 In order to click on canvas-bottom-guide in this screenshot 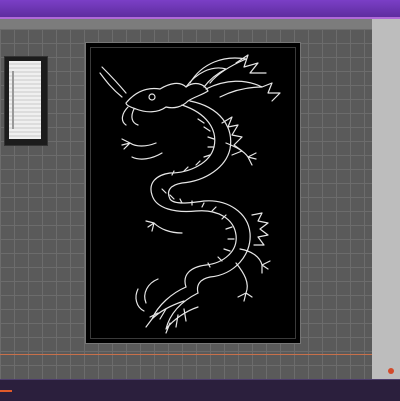, I will do `click(186, 354)`.